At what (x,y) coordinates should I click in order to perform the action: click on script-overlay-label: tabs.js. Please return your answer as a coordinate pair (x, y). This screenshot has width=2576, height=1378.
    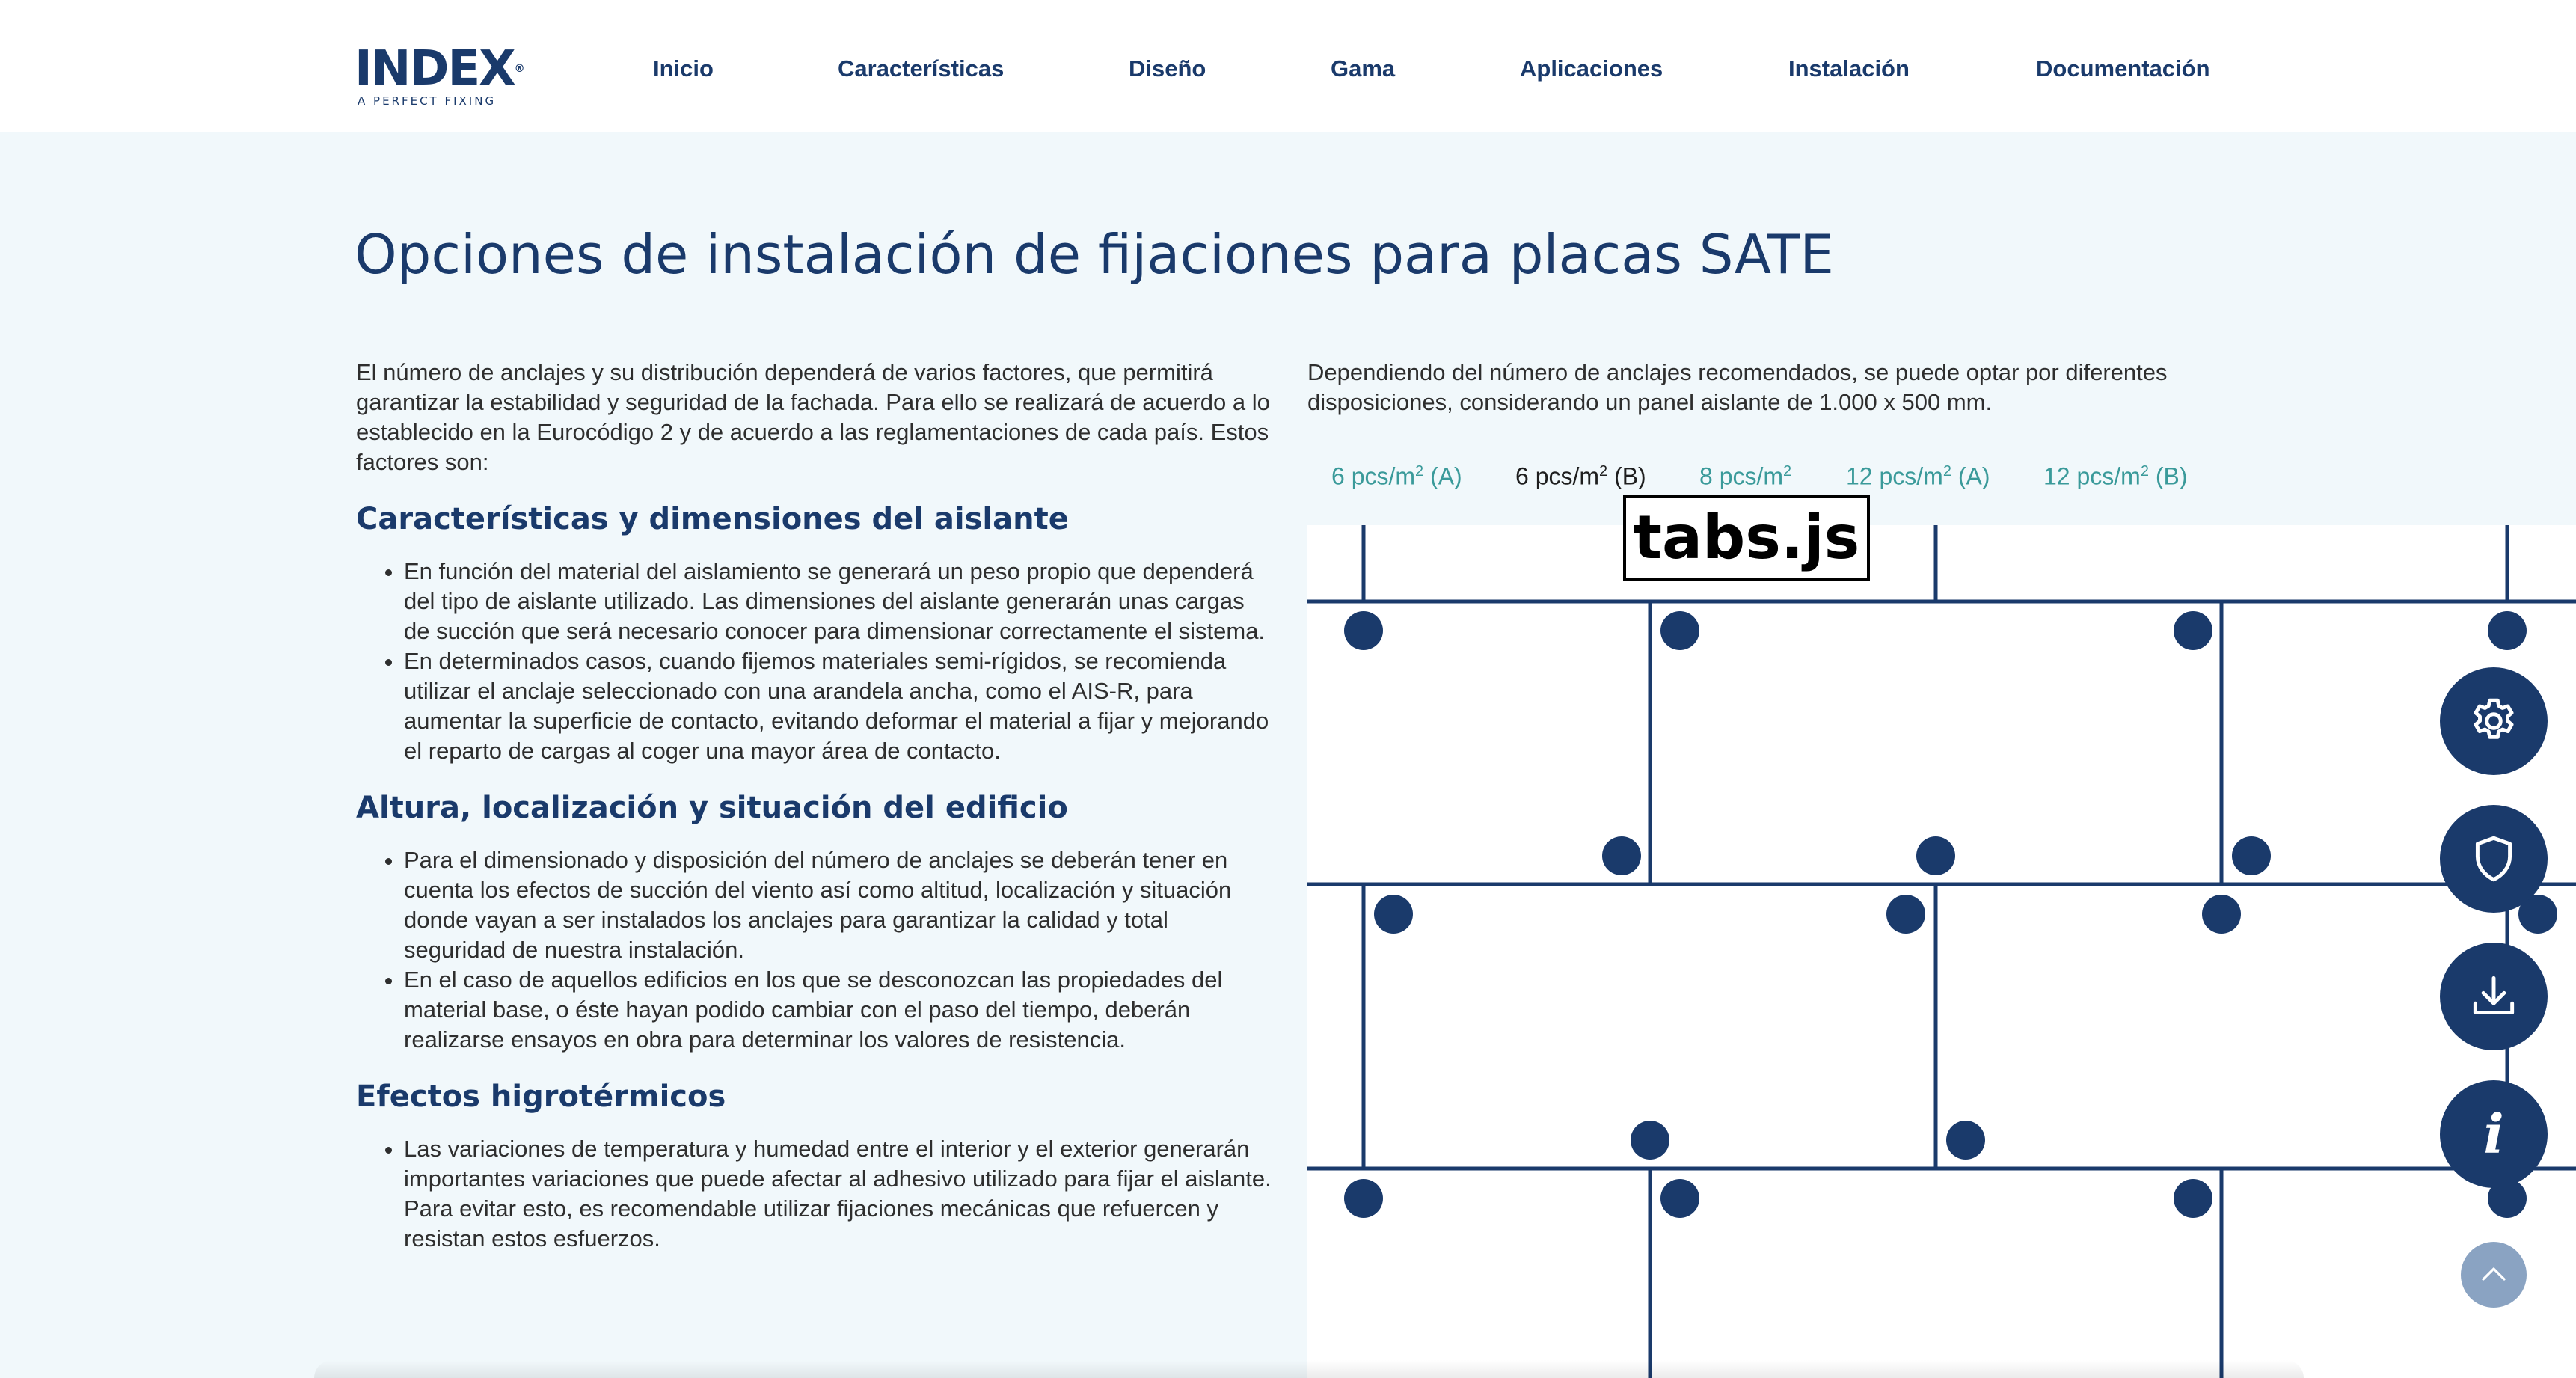
    Looking at the image, I should click on (1746, 538).